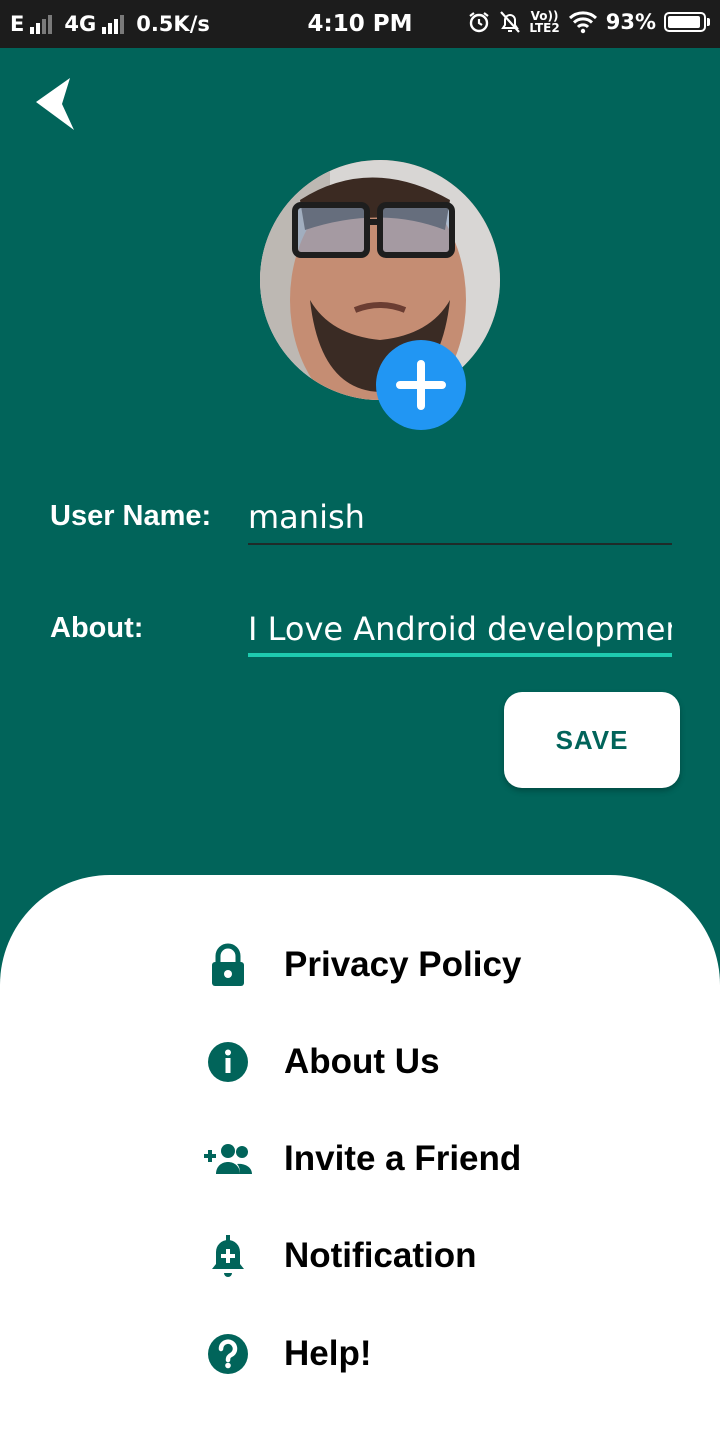 Image resolution: width=720 pixels, height=1440 pixels. I want to click on save-button: SAVE, so click(592, 740).